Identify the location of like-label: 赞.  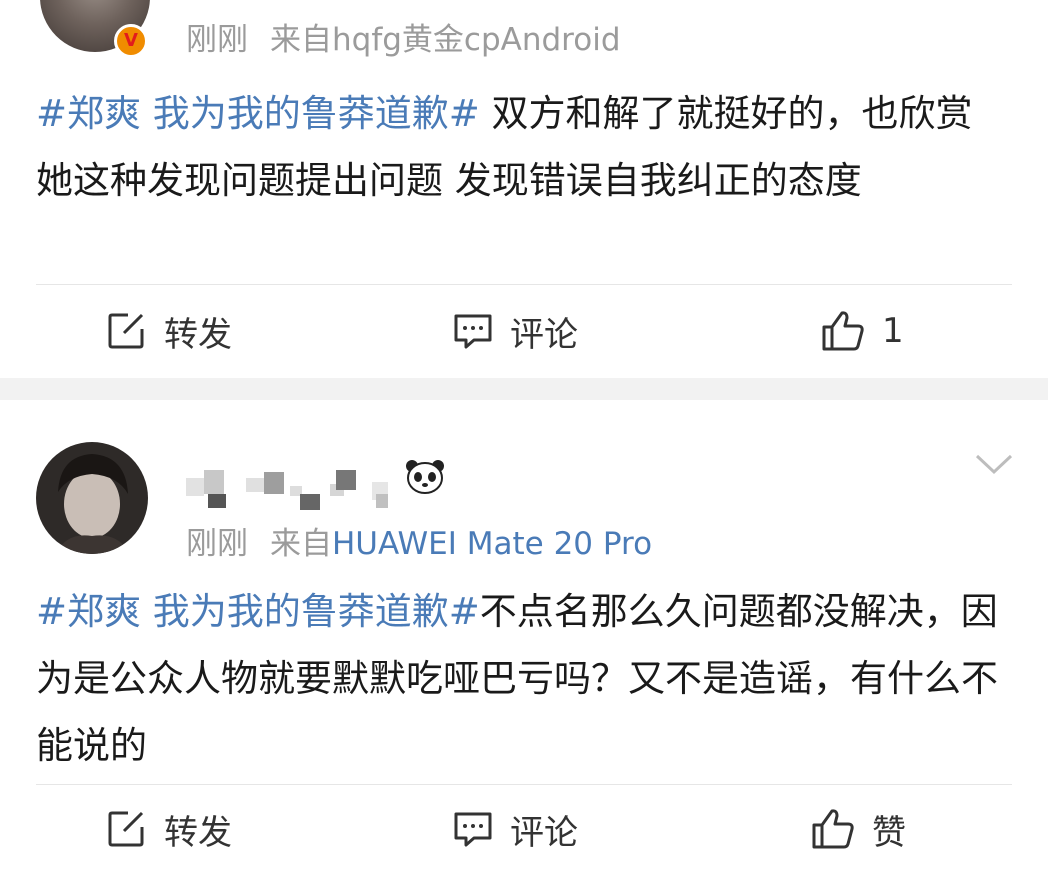
(889, 832).